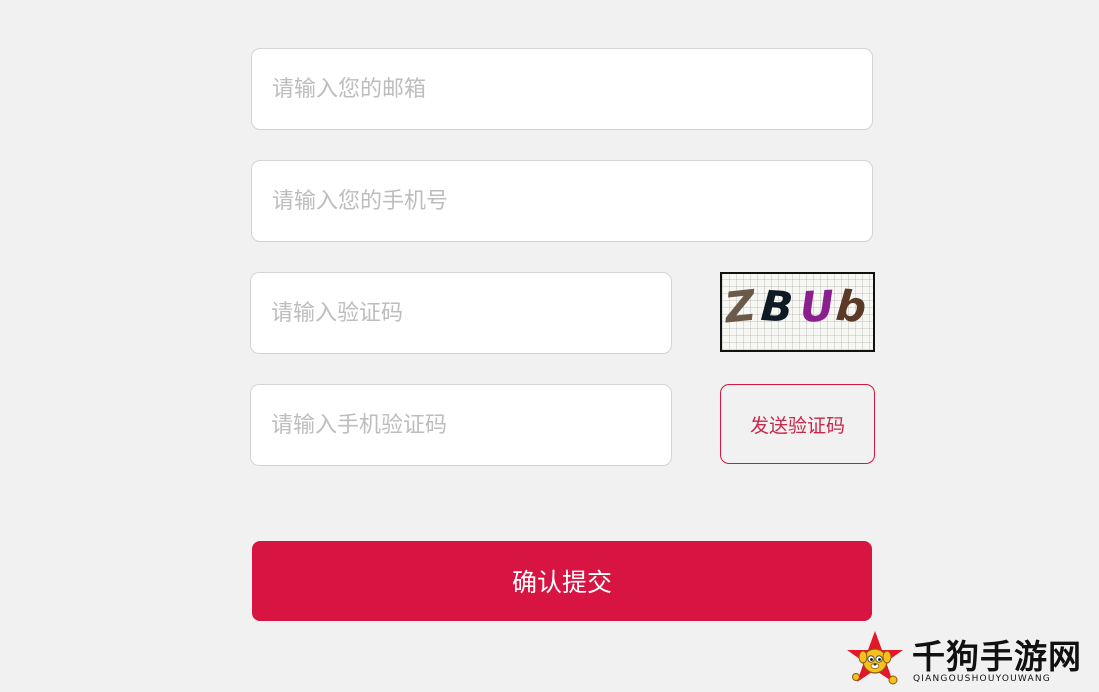  What do you see at coordinates (562, 201) in the screenshot?
I see `phone-field` at bounding box center [562, 201].